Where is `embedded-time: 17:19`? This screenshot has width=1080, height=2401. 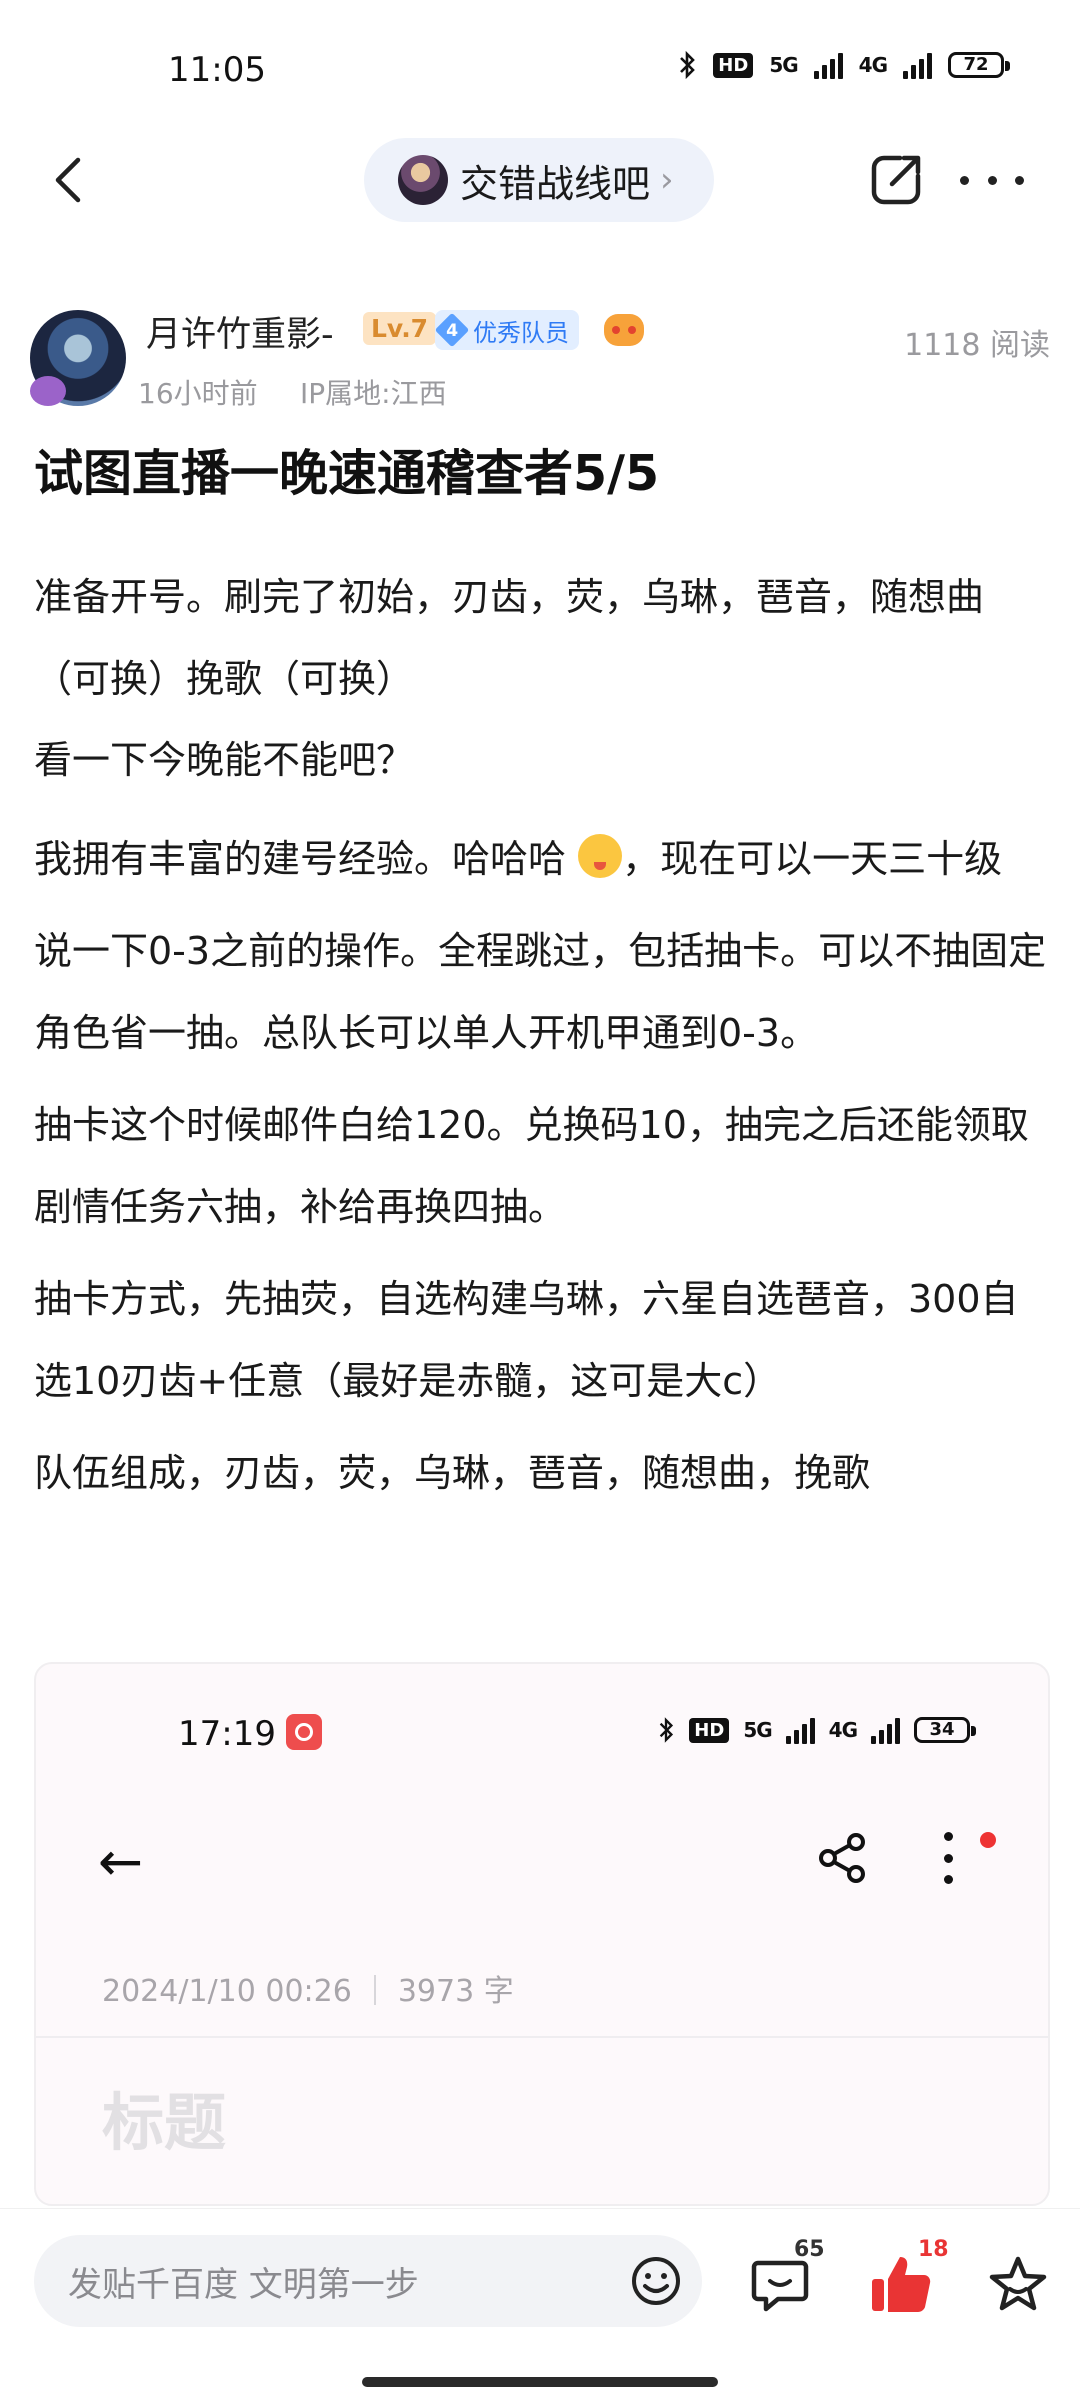
embedded-time: 17:19 is located at coordinates (227, 1734).